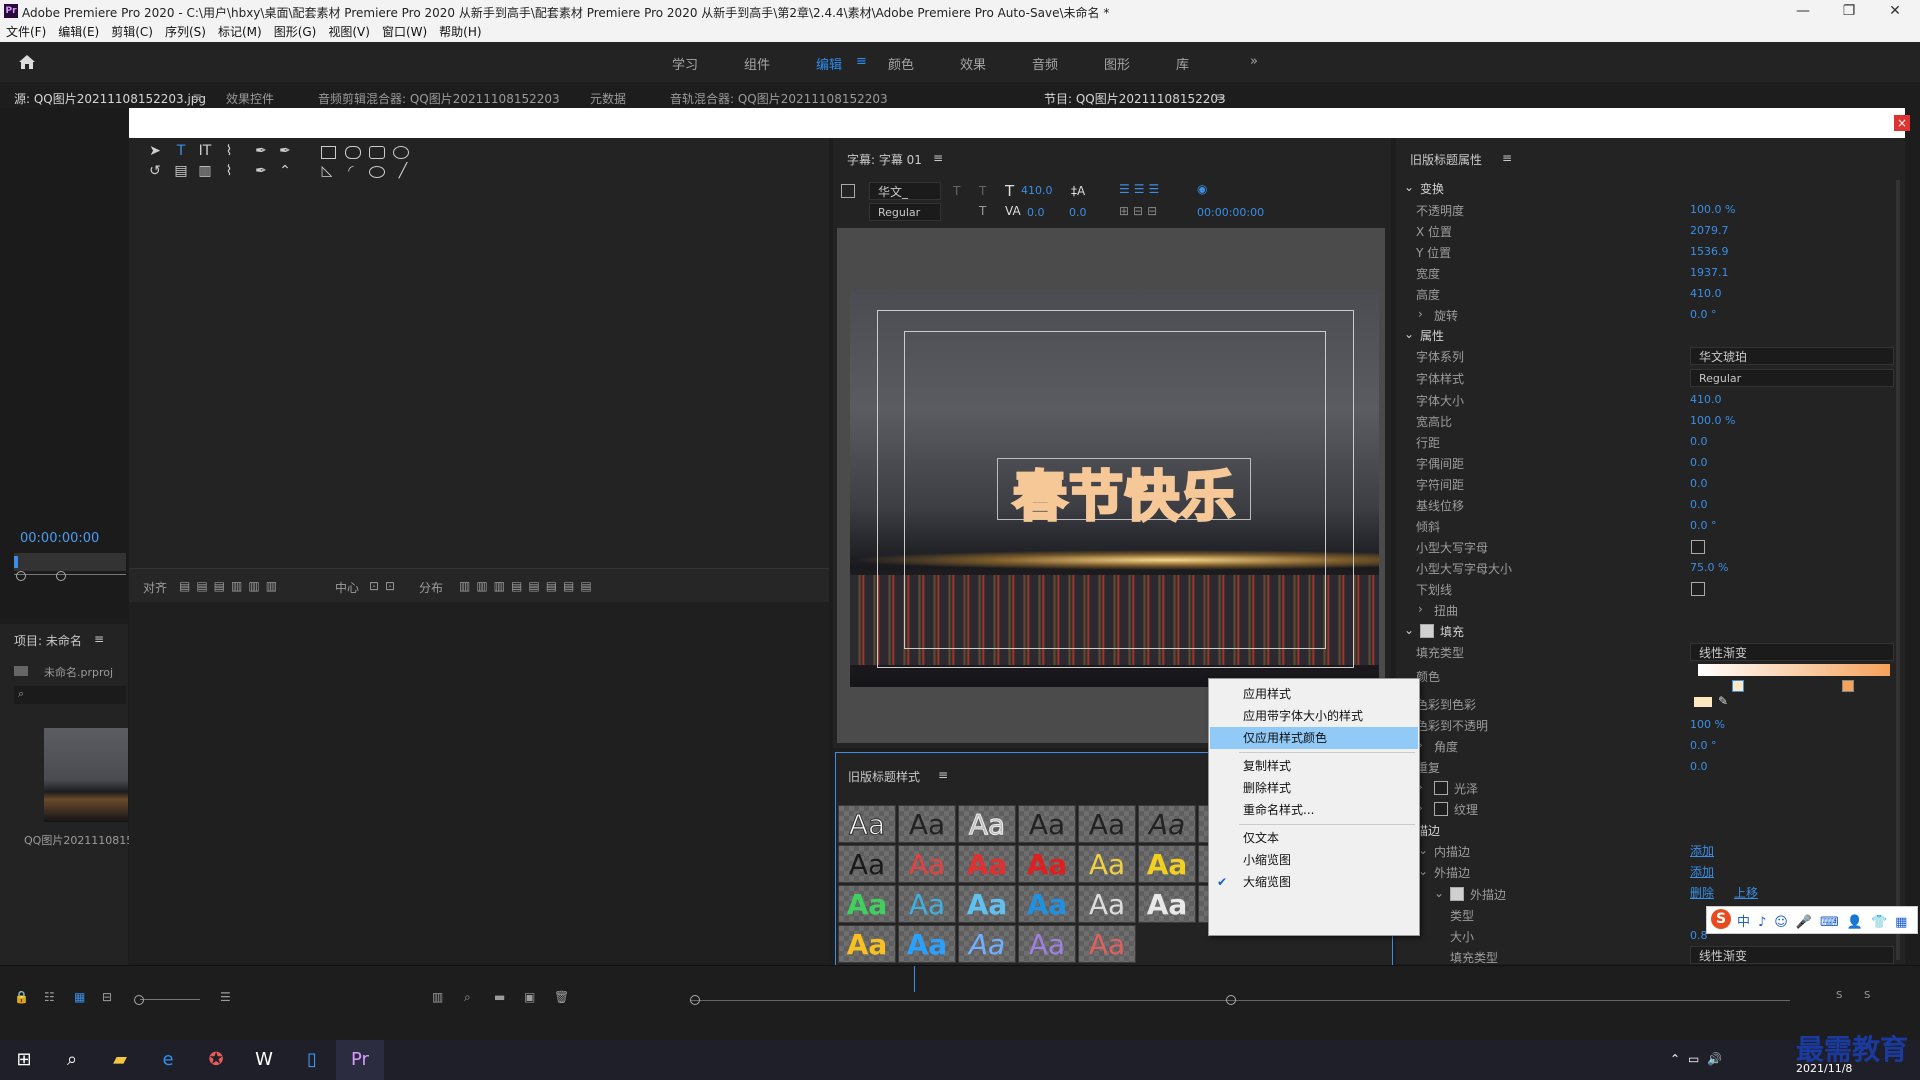 Image resolution: width=1920 pixels, height=1080 pixels. Describe the element at coordinates (155, 171) in the screenshot. I see `rotate-tool-icon: ↺` at that location.